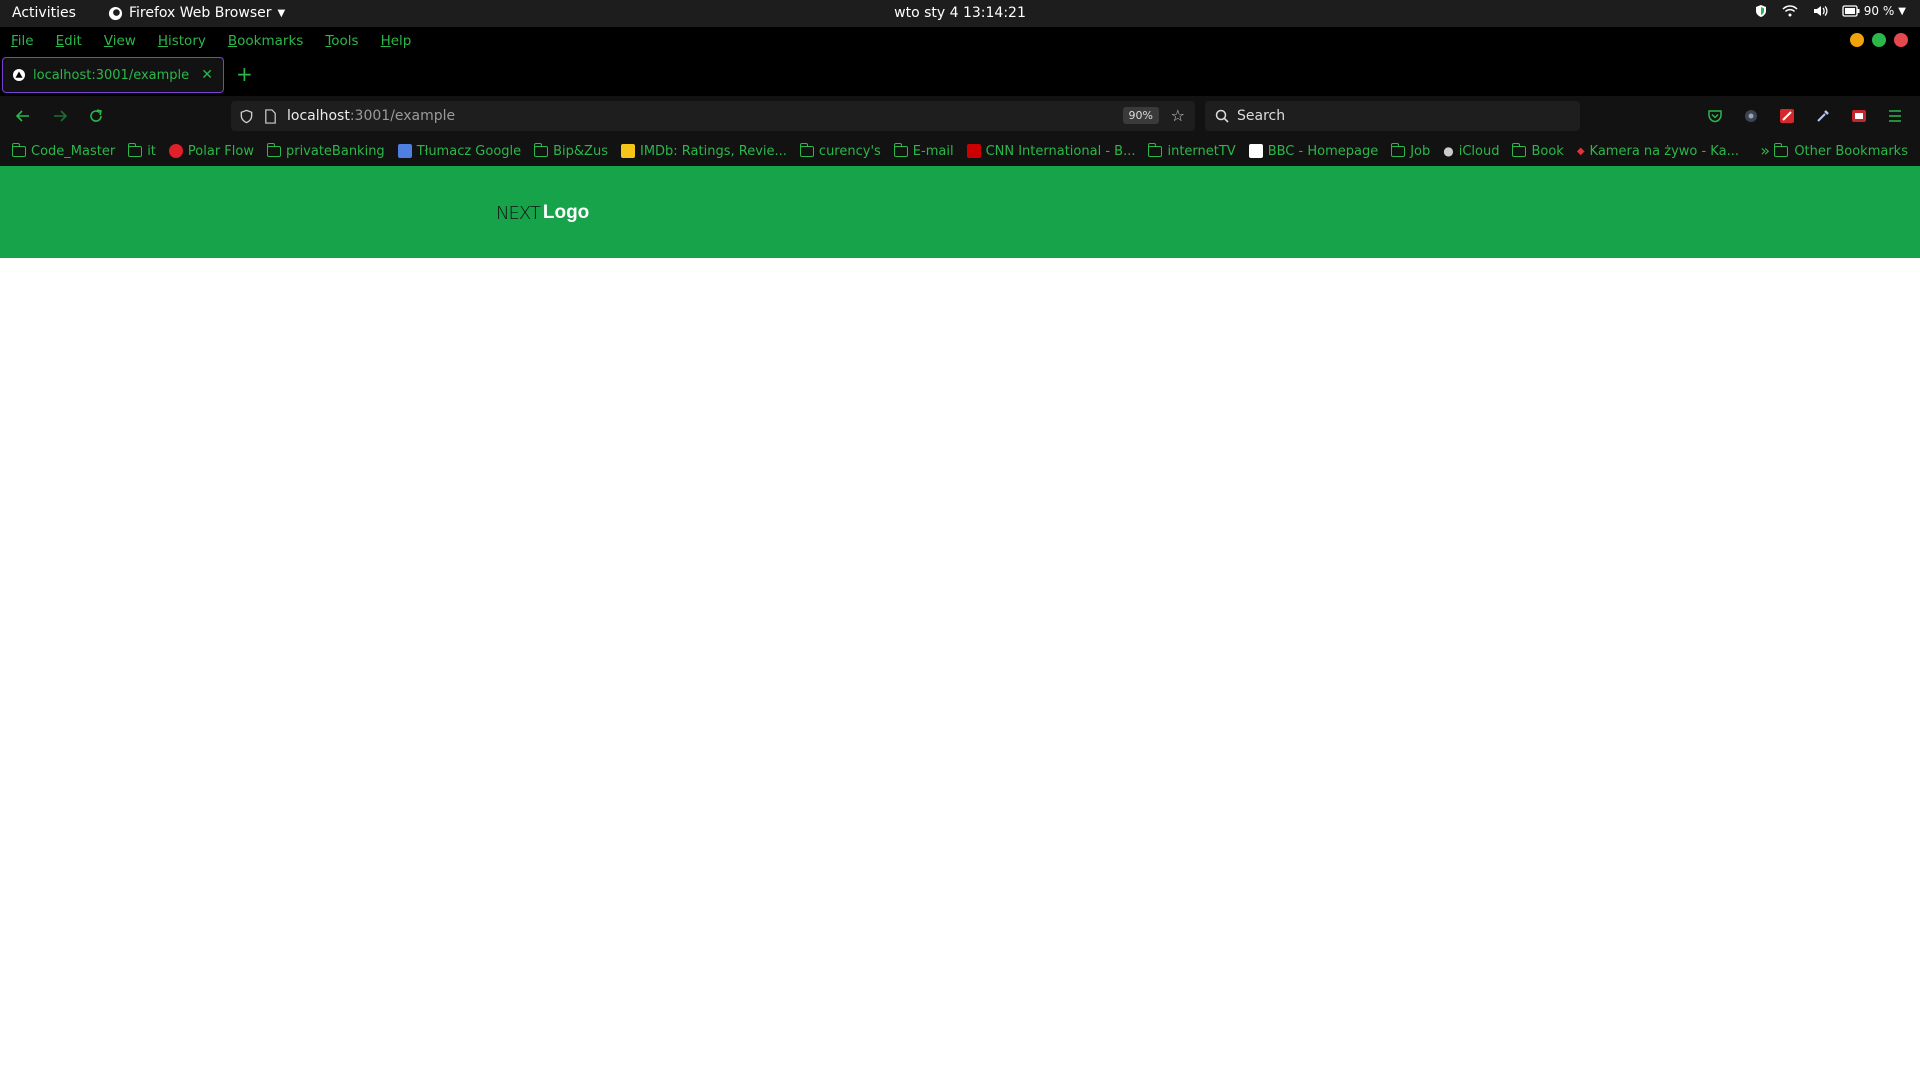 Image resolution: width=1920 pixels, height=1080 pixels. I want to click on tab-localhost-example: localhost:3001/example ✕, so click(113, 75).